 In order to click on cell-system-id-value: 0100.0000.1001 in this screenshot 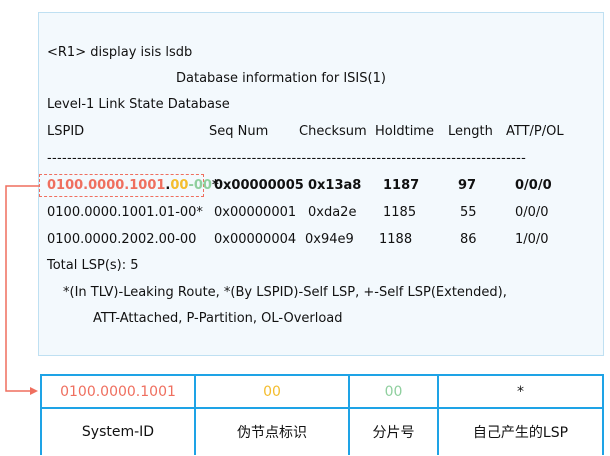, I will do `click(118, 391)`.